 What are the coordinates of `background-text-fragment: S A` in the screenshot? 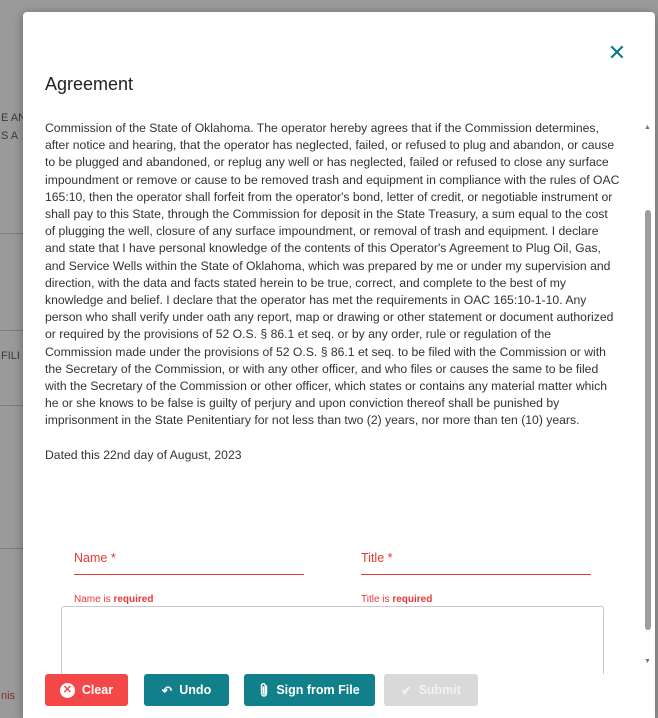 It's located at (10, 136).